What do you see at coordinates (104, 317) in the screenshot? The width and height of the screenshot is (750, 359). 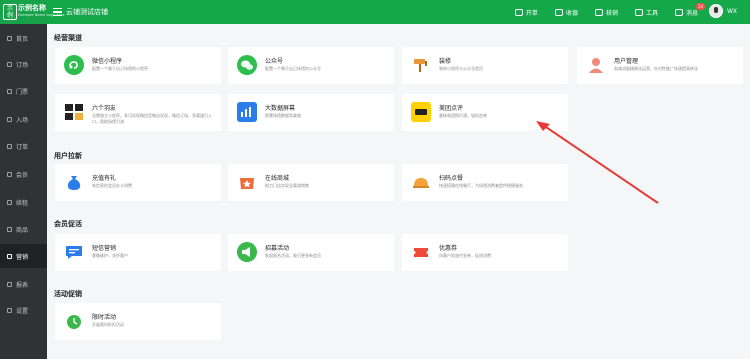 I see `card-title: 限时活动` at bounding box center [104, 317].